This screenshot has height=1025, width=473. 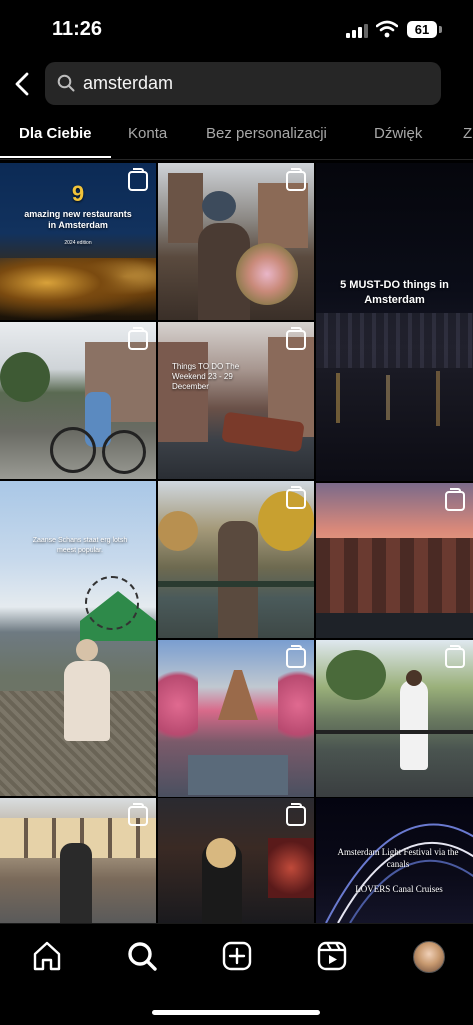 I want to click on nav-search, so click(x=142, y=956).